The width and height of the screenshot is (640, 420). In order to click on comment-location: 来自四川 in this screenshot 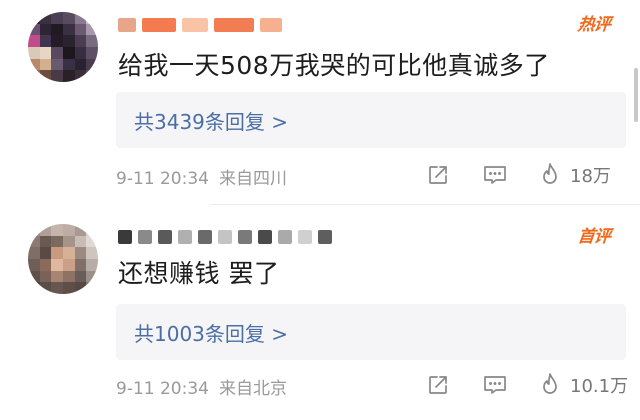, I will do `click(252, 179)`.